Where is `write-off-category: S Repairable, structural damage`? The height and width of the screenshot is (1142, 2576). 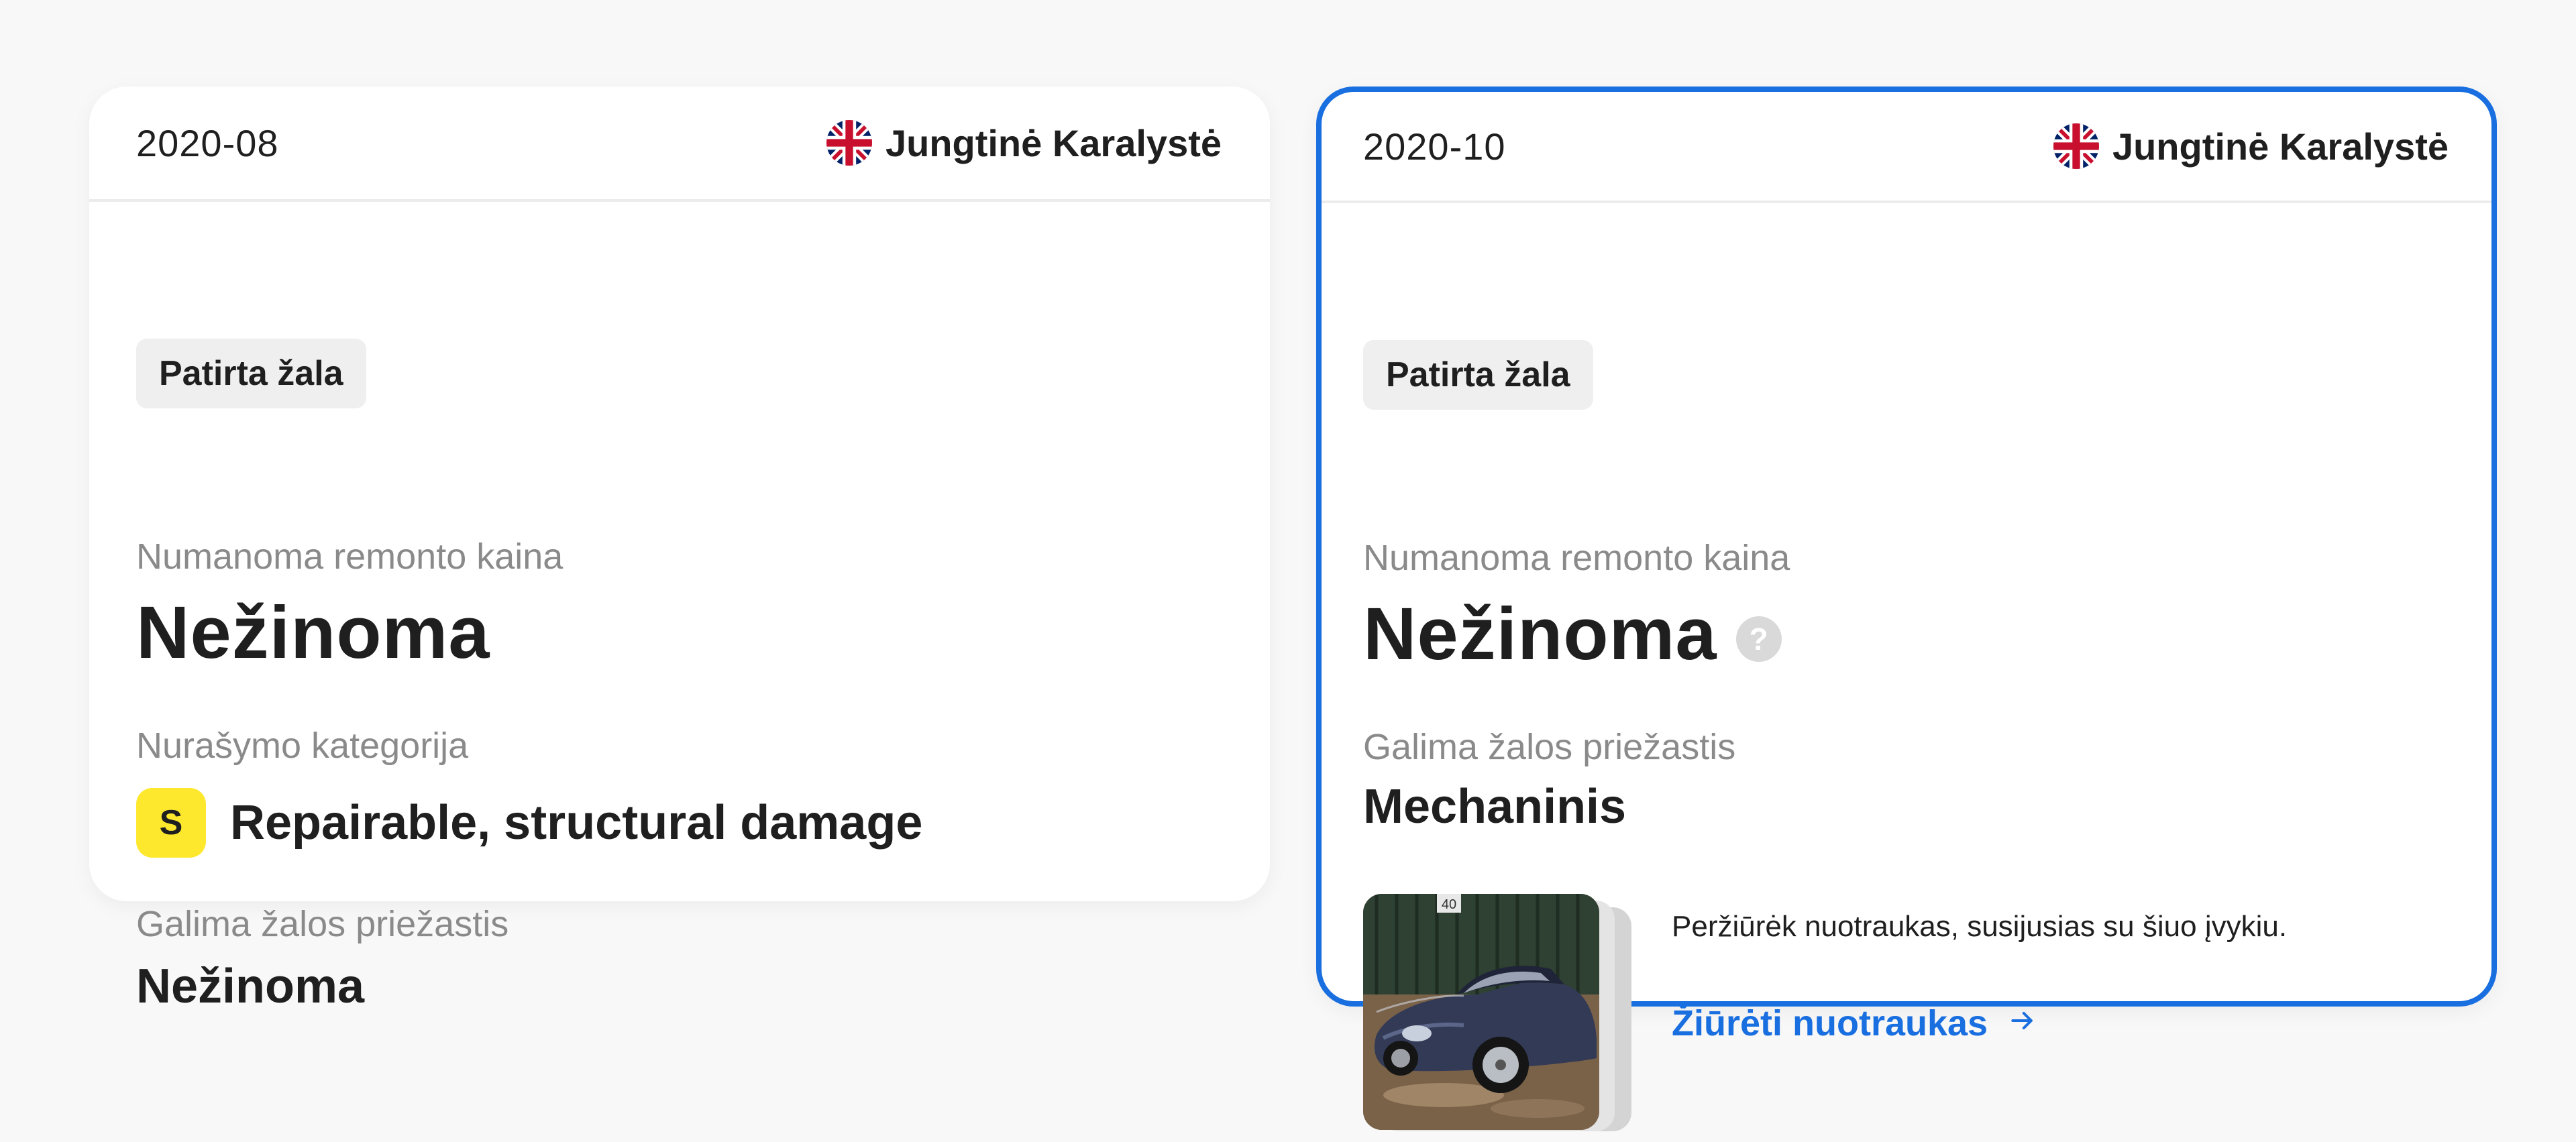
write-off-category: S Repairable, structural damage is located at coordinates (529, 823).